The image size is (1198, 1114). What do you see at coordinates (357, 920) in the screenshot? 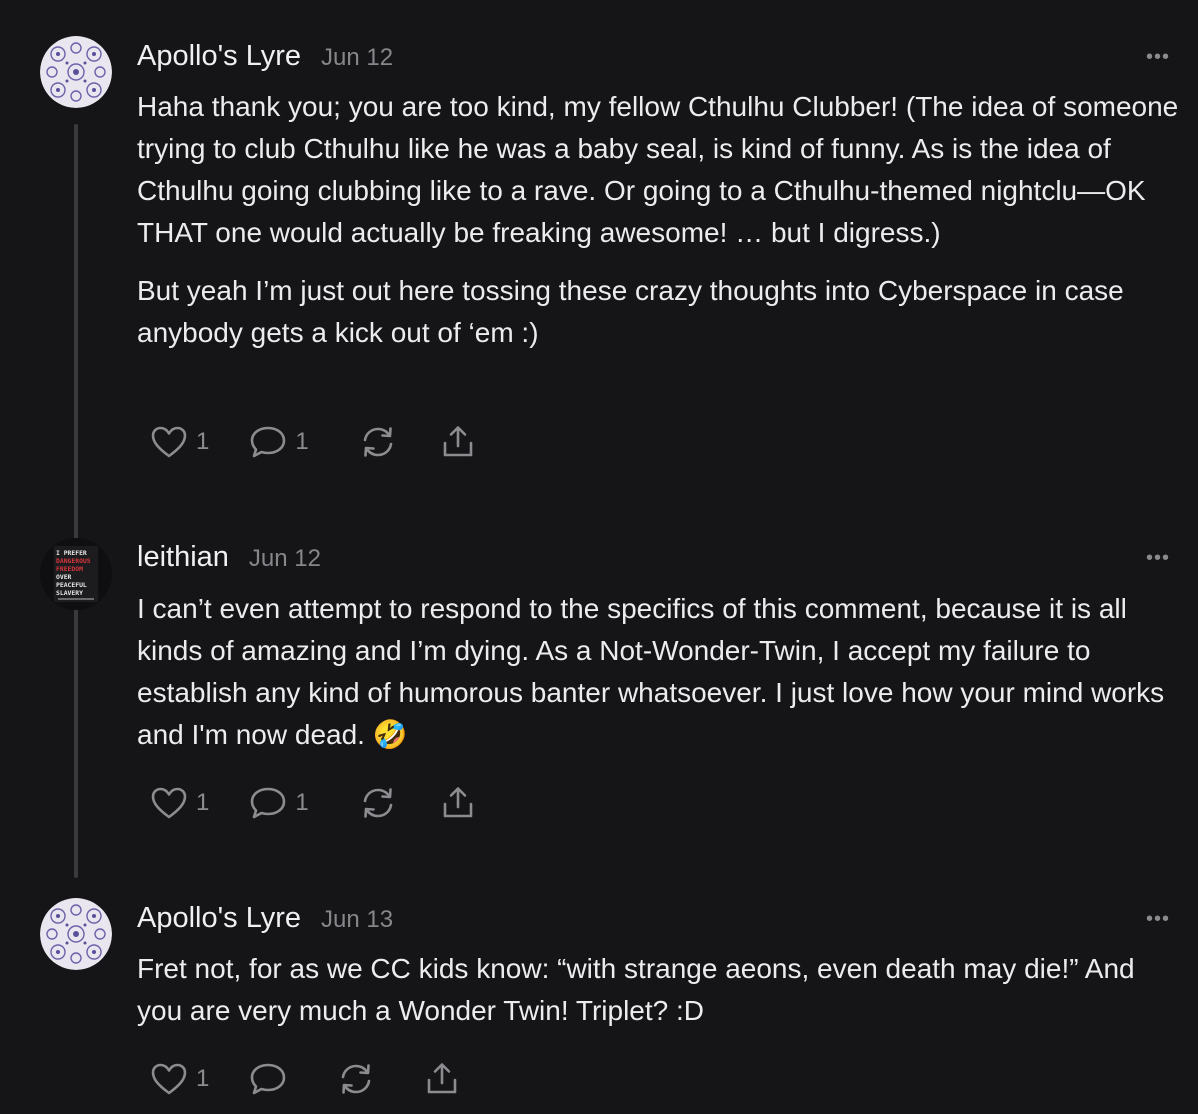
I see `comment-date: Jun 13` at bounding box center [357, 920].